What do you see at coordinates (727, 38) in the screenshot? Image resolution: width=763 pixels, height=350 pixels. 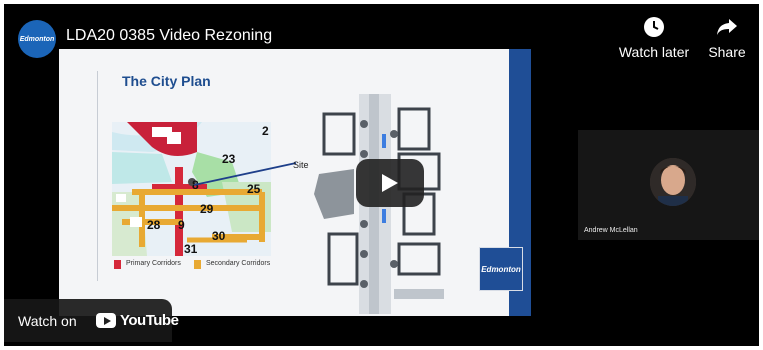 I see `share-button: Share` at bounding box center [727, 38].